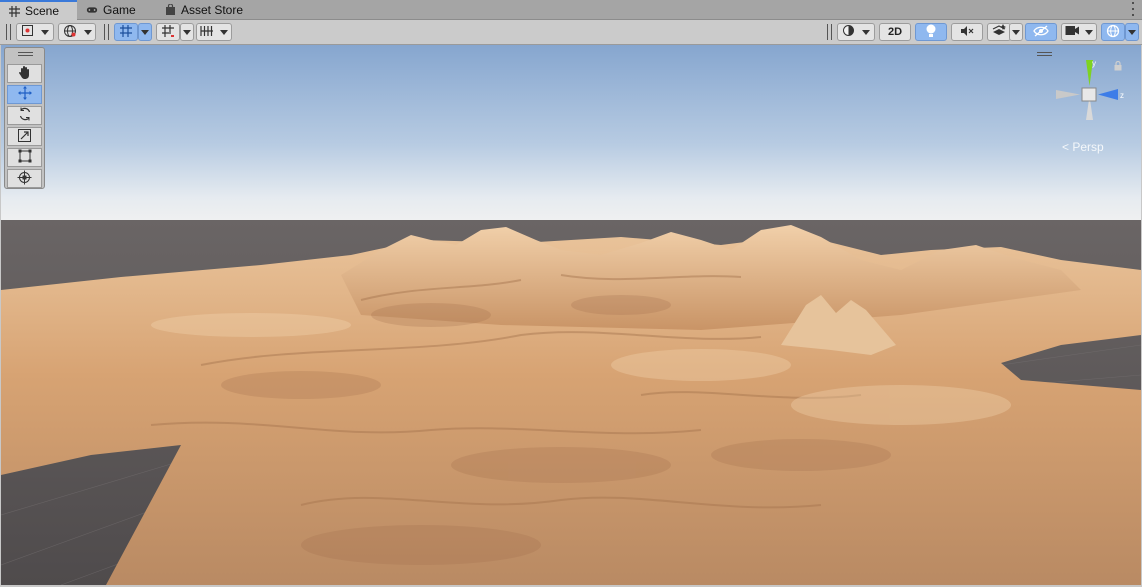 The image size is (1142, 587). I want to click on gizmo-drag-handle-icon, so click(1044, 54).